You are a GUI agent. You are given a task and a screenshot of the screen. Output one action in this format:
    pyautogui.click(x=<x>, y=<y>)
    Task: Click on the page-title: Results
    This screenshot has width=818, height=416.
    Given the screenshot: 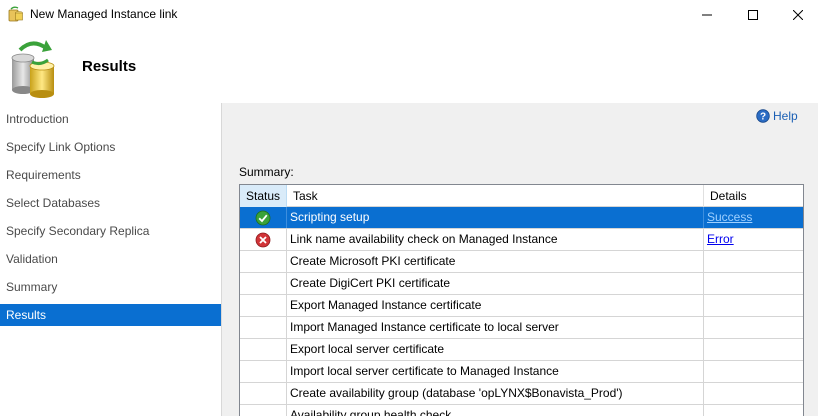 What is the action you would take?
    pyautogui.click(x=109, y=66)
    